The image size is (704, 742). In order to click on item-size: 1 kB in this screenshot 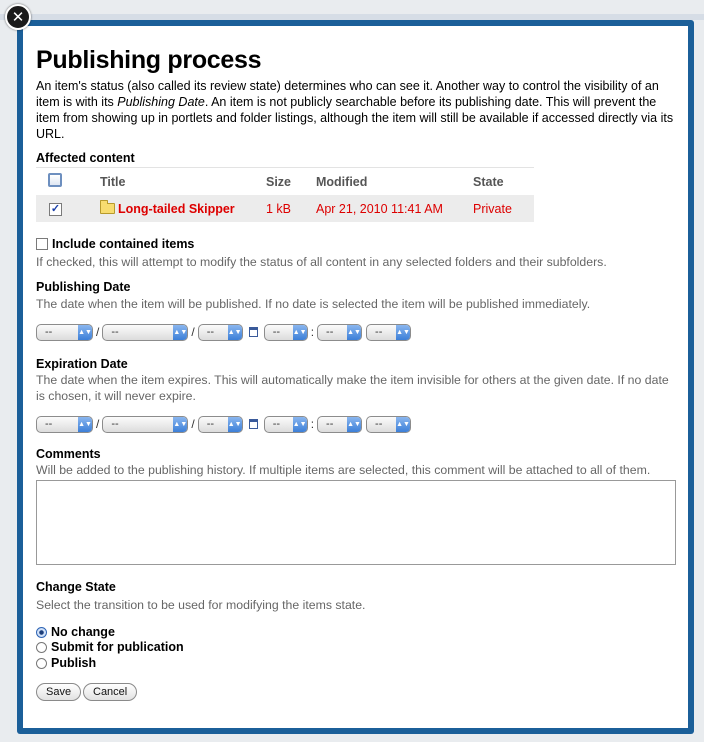, I will do `click(283, 208)`.